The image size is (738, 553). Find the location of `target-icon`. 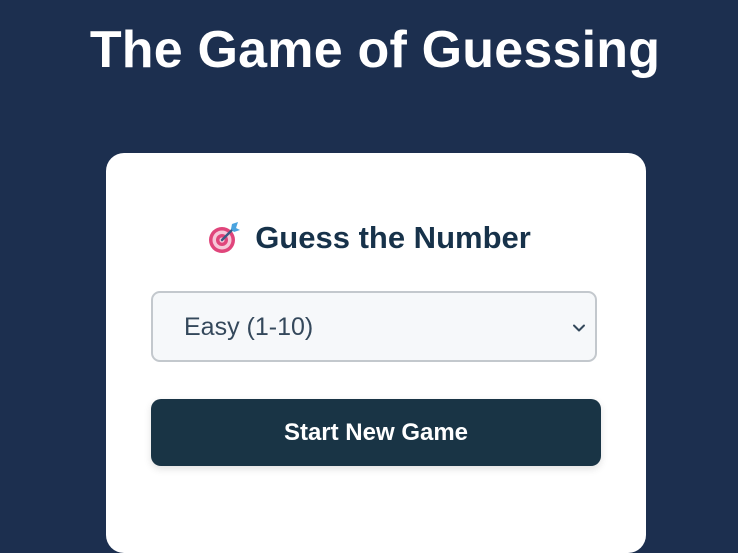

target-icon is located at coordinates (224, 238).